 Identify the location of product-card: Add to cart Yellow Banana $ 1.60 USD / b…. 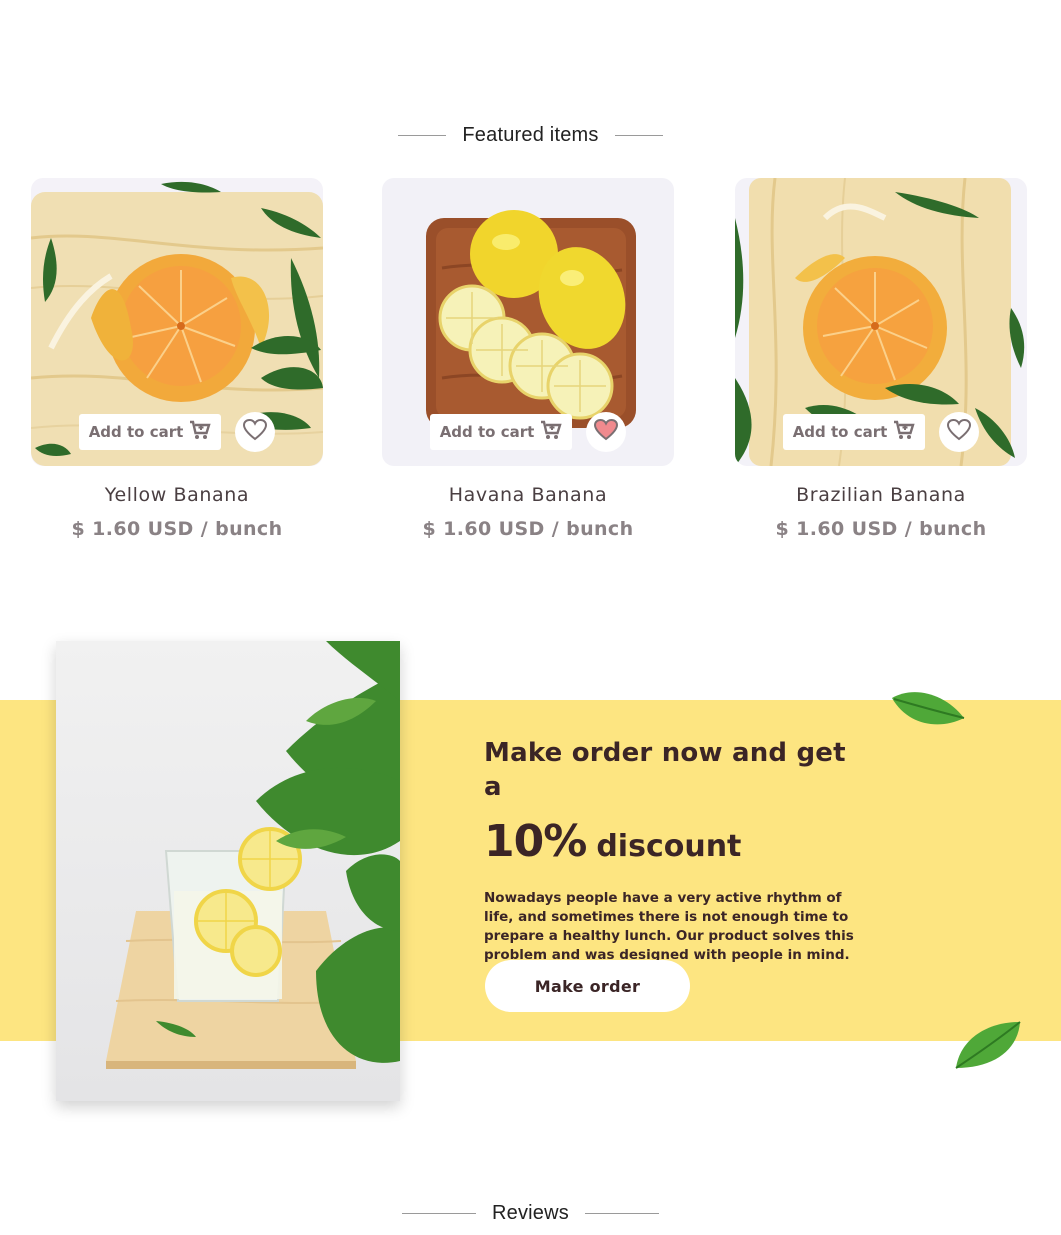
(177, 359).